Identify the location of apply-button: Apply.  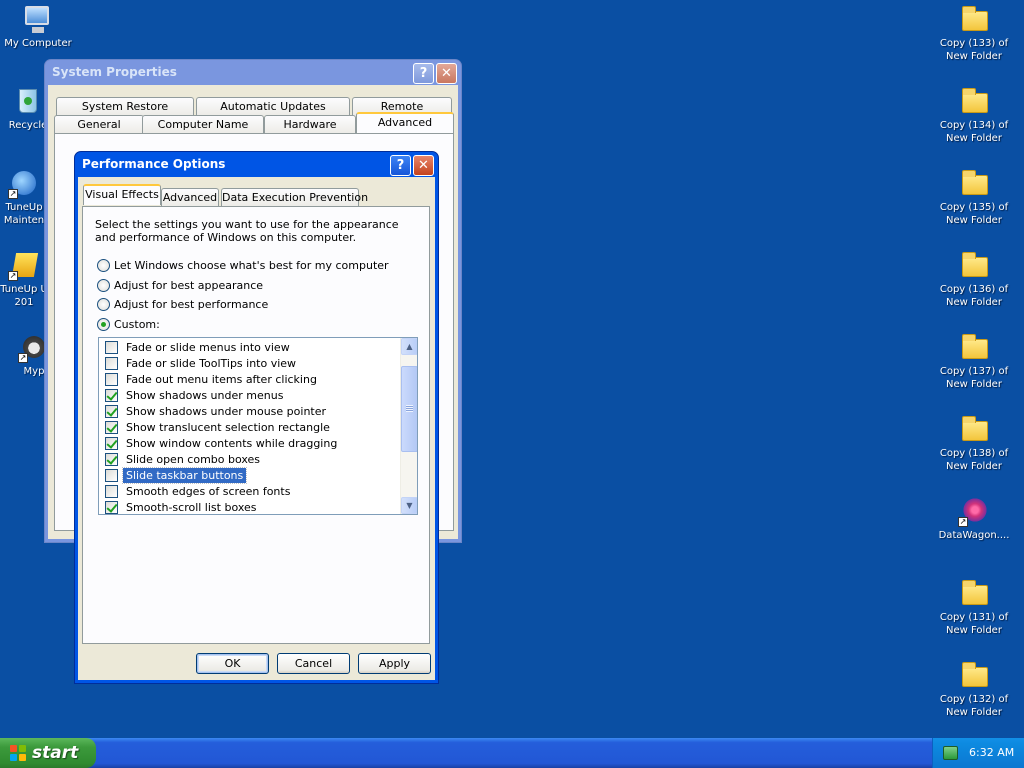
(394, 663).